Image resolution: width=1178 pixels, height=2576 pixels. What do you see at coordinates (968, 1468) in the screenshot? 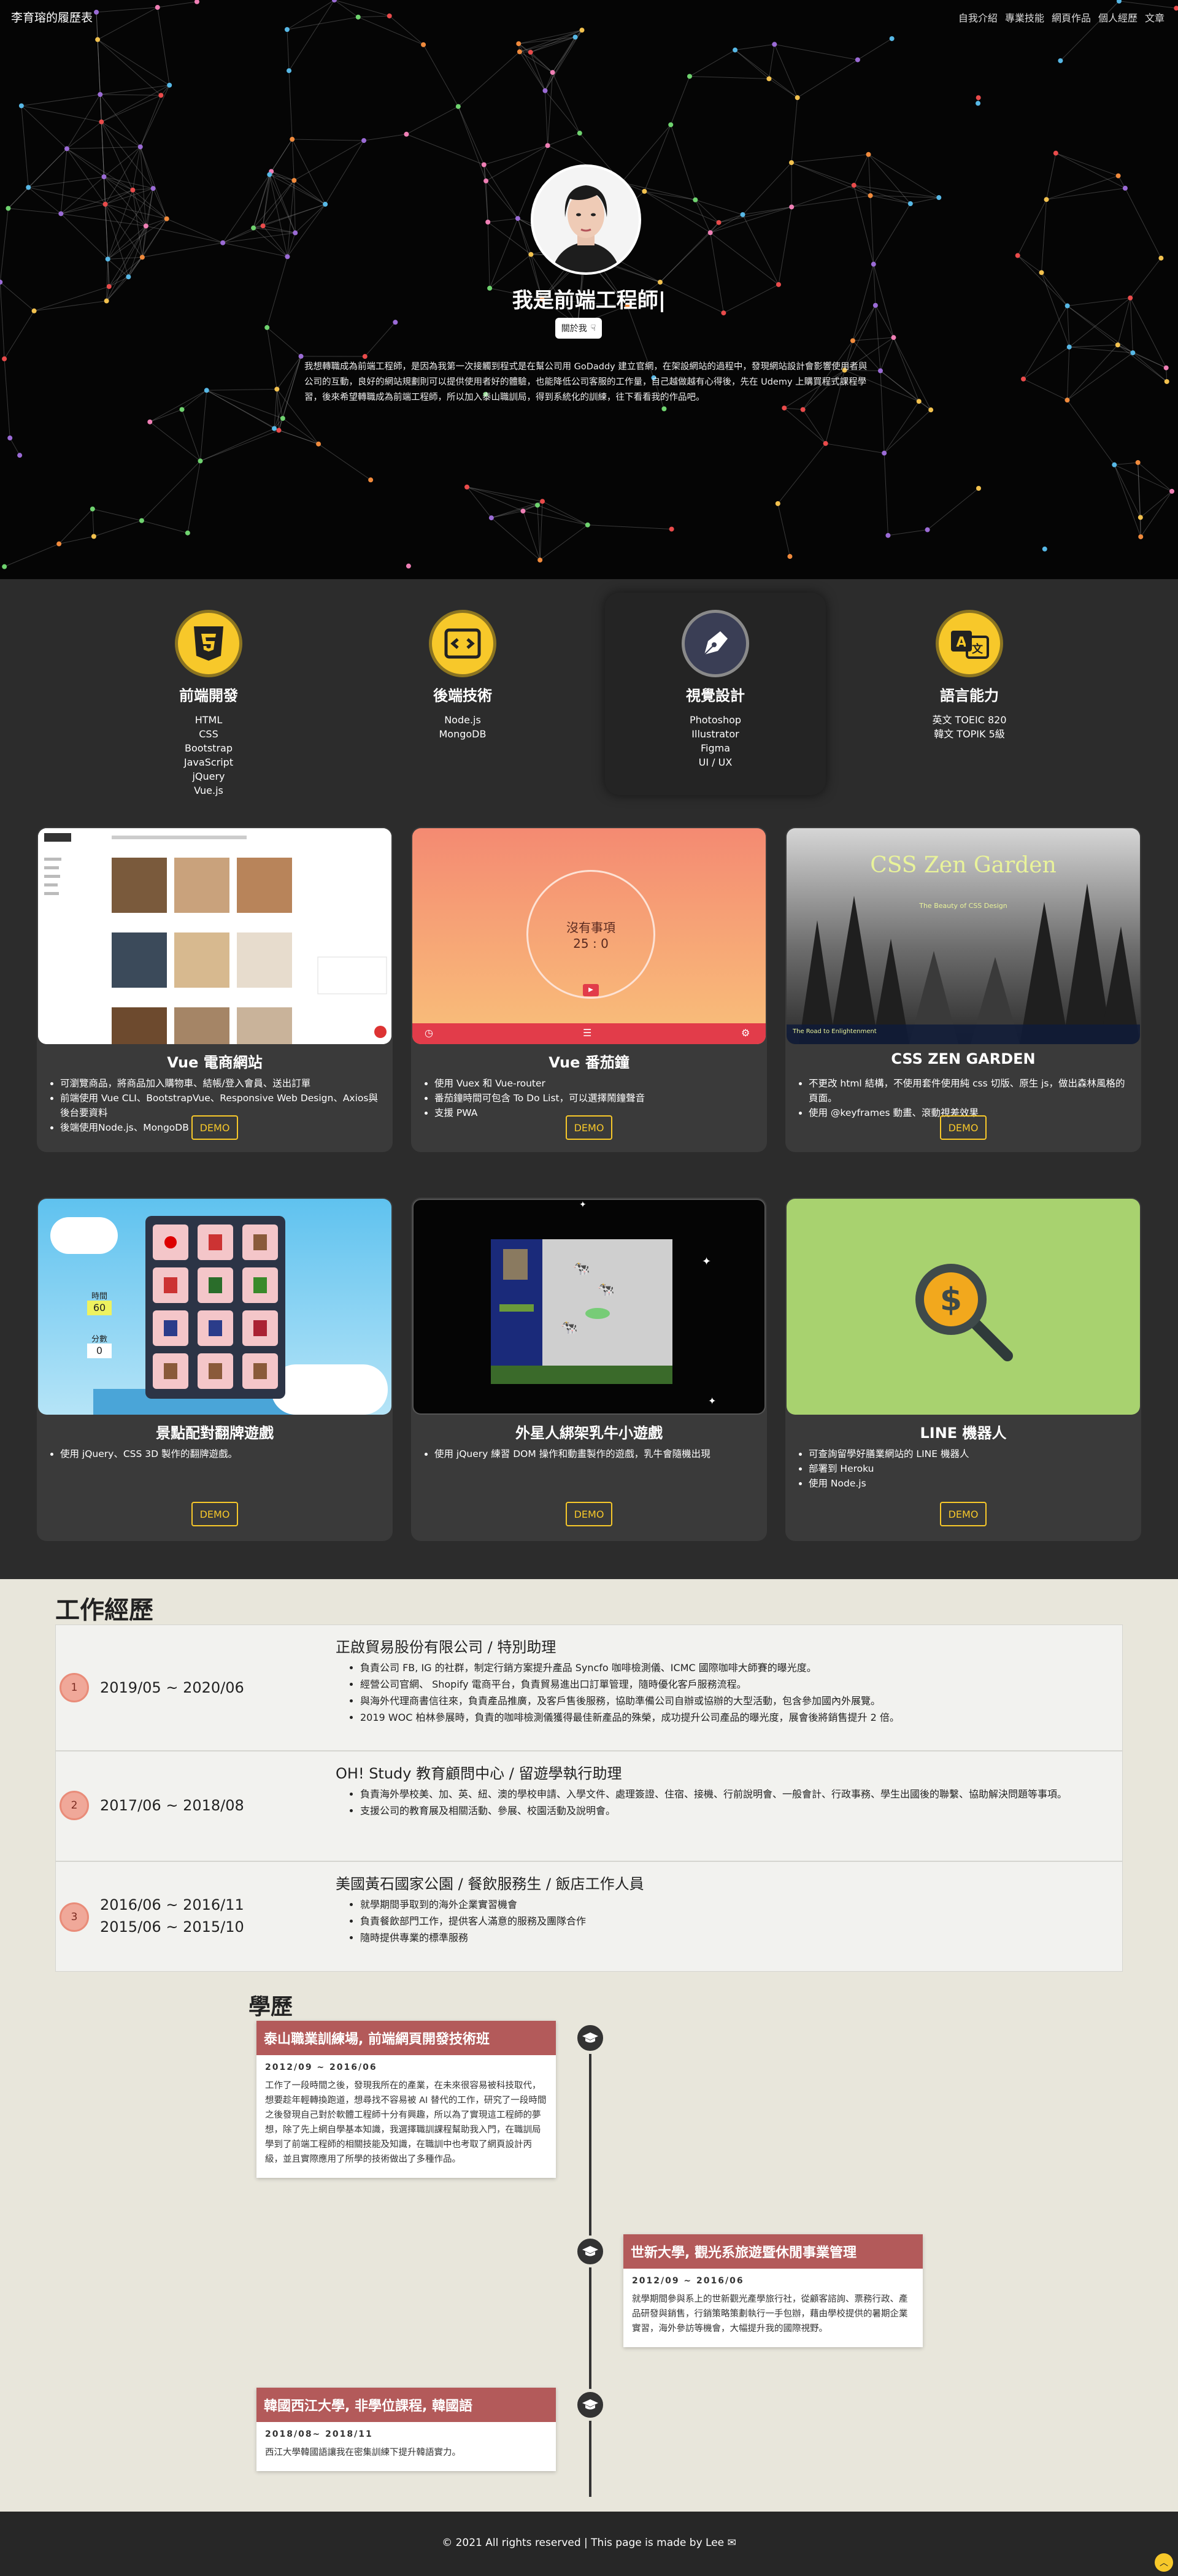
I see `project-bullet: 部署到 Heroku` at bounding box center [968, 1468].